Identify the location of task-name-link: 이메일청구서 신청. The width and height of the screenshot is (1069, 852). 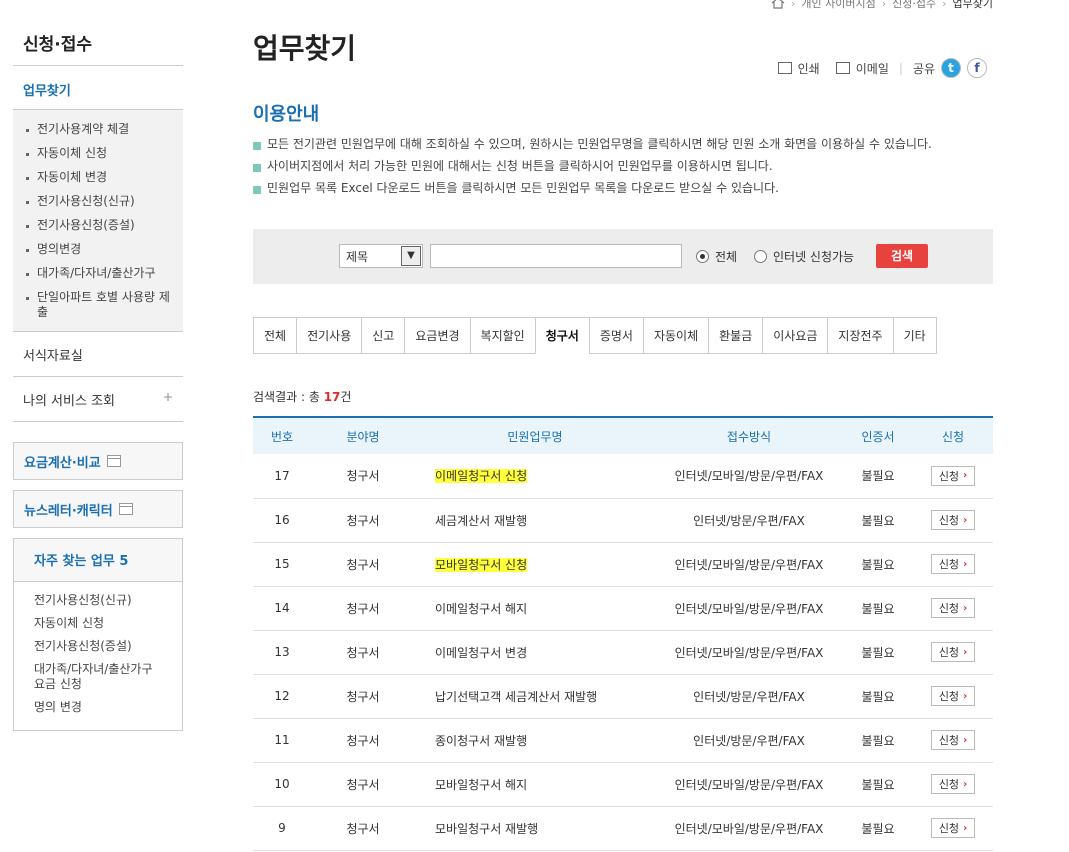
(481, 476).